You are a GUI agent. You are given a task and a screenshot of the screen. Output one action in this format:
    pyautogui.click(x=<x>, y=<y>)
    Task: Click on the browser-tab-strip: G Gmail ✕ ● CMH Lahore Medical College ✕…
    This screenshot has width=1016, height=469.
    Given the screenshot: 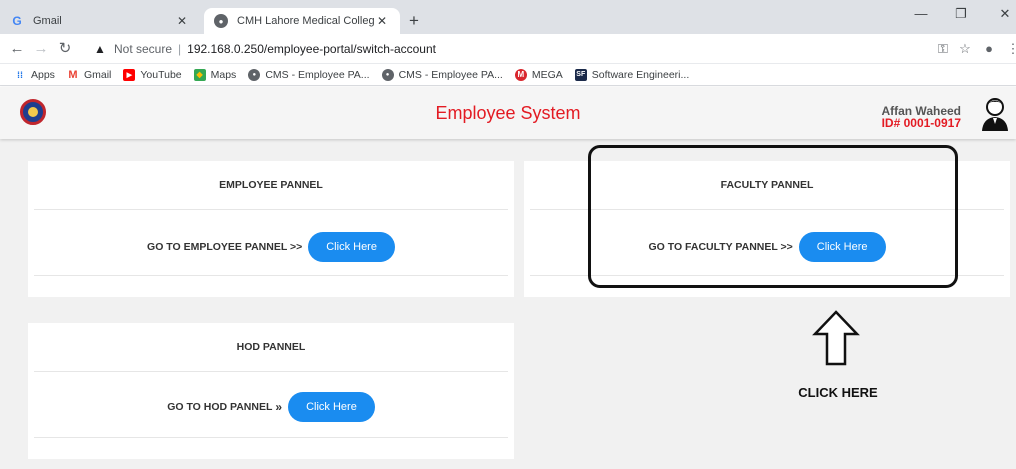 What is the action you would take?
    pyautogui.click(x=508, y=17)
    